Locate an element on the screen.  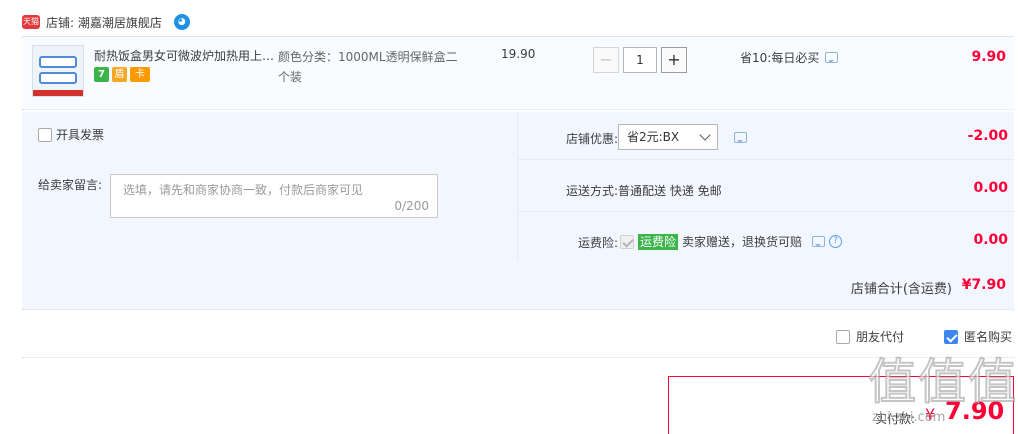
payment-options: 朋友代付 匿名购买 is located at coordinates (518, 338).